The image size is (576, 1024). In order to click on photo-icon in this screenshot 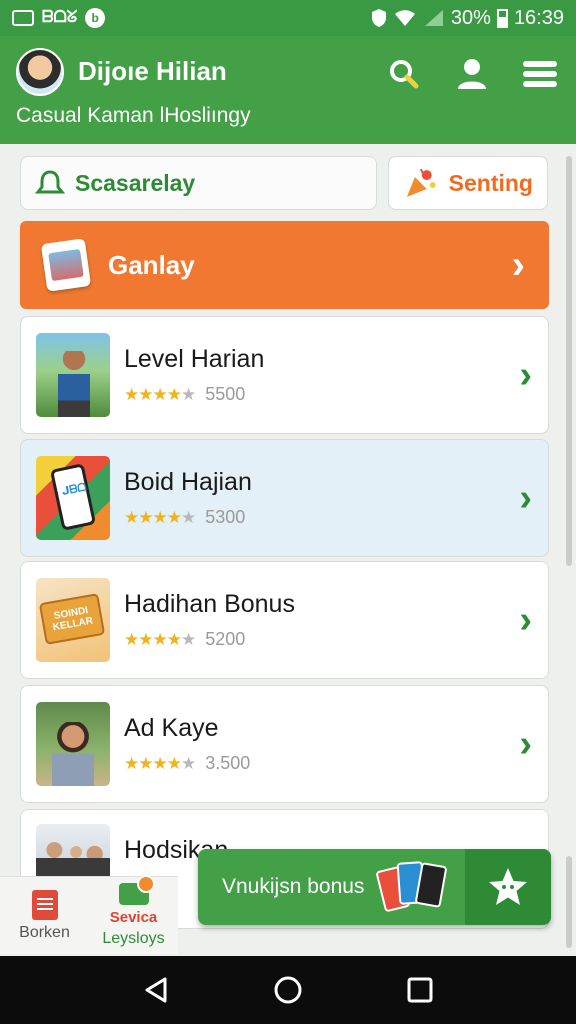, I will do `click(66, 265)`.